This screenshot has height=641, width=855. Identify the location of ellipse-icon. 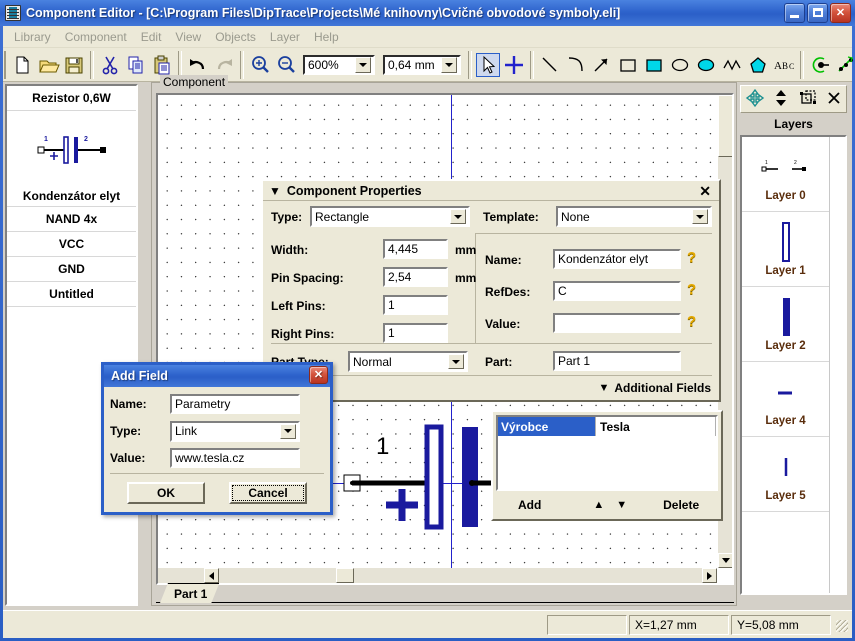
(680, 65).